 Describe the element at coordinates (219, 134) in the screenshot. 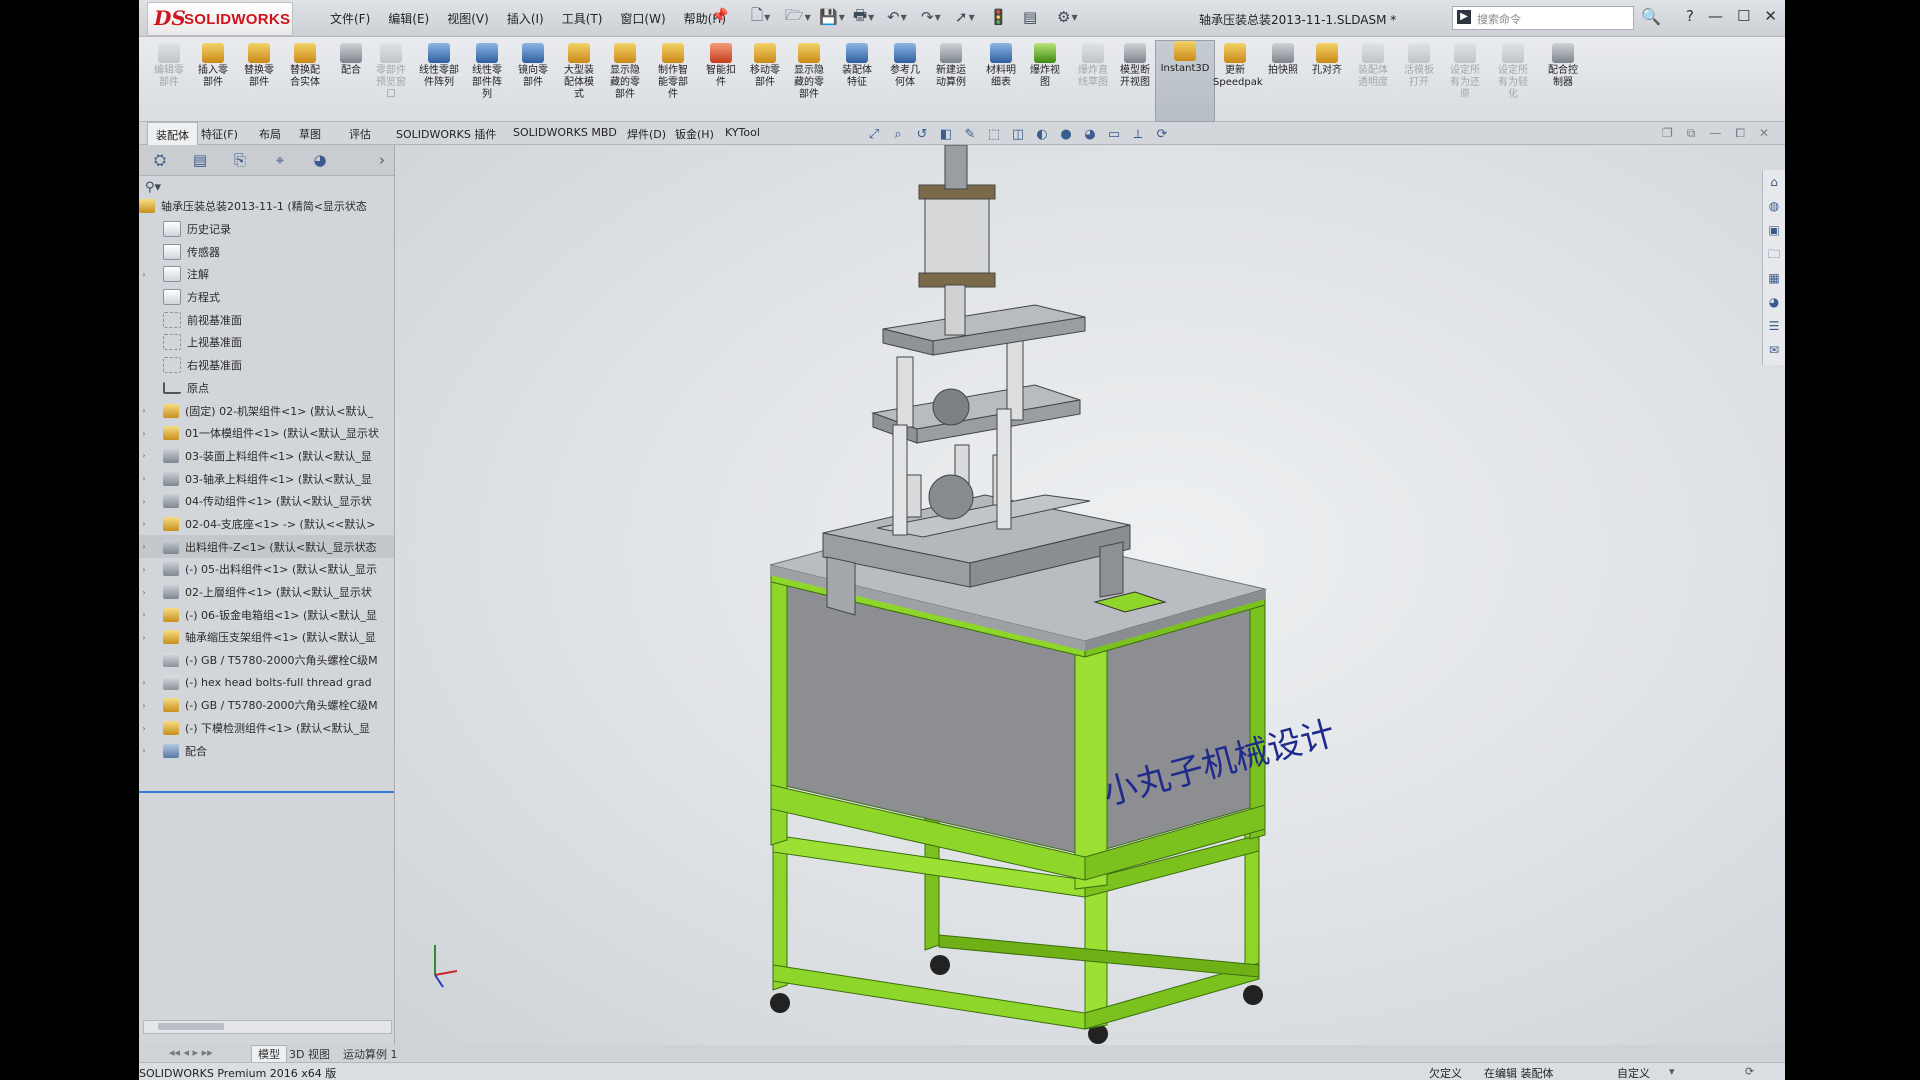

I see `tab-1: 特征(F)` at that location.